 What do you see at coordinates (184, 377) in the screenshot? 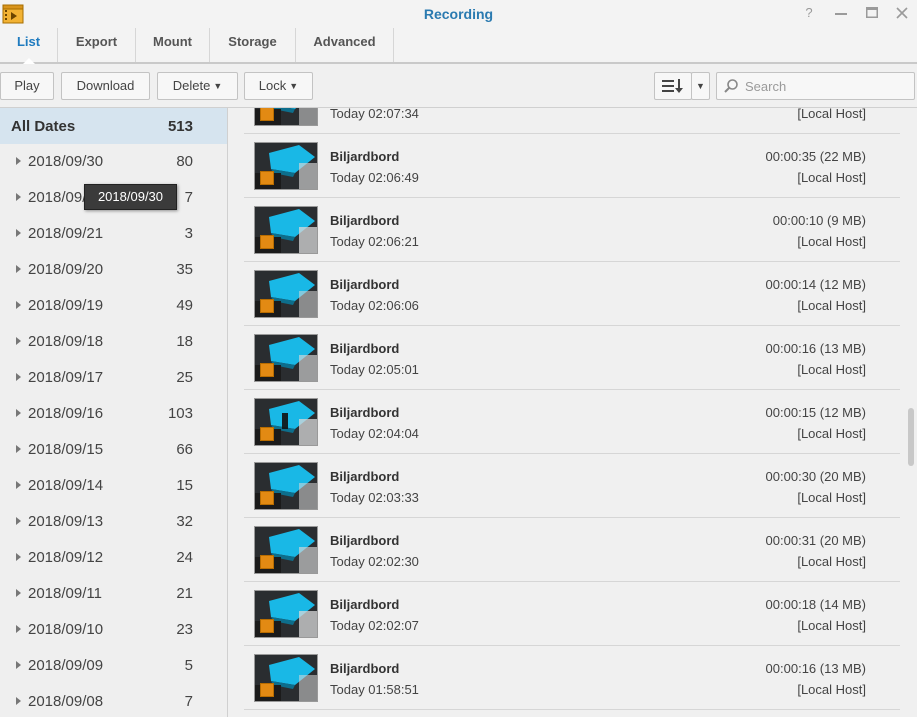
I see `date-count: 25` at bounding box center [184, 377].